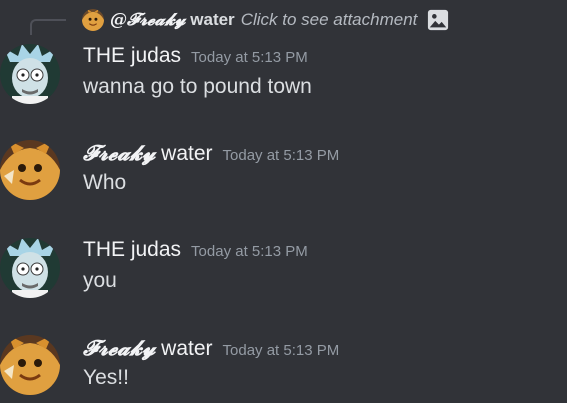  What do you see at coordinates (106, 377) in the screenshot?
I see `message-text: Yes!!` at bounding box center [106, 377].